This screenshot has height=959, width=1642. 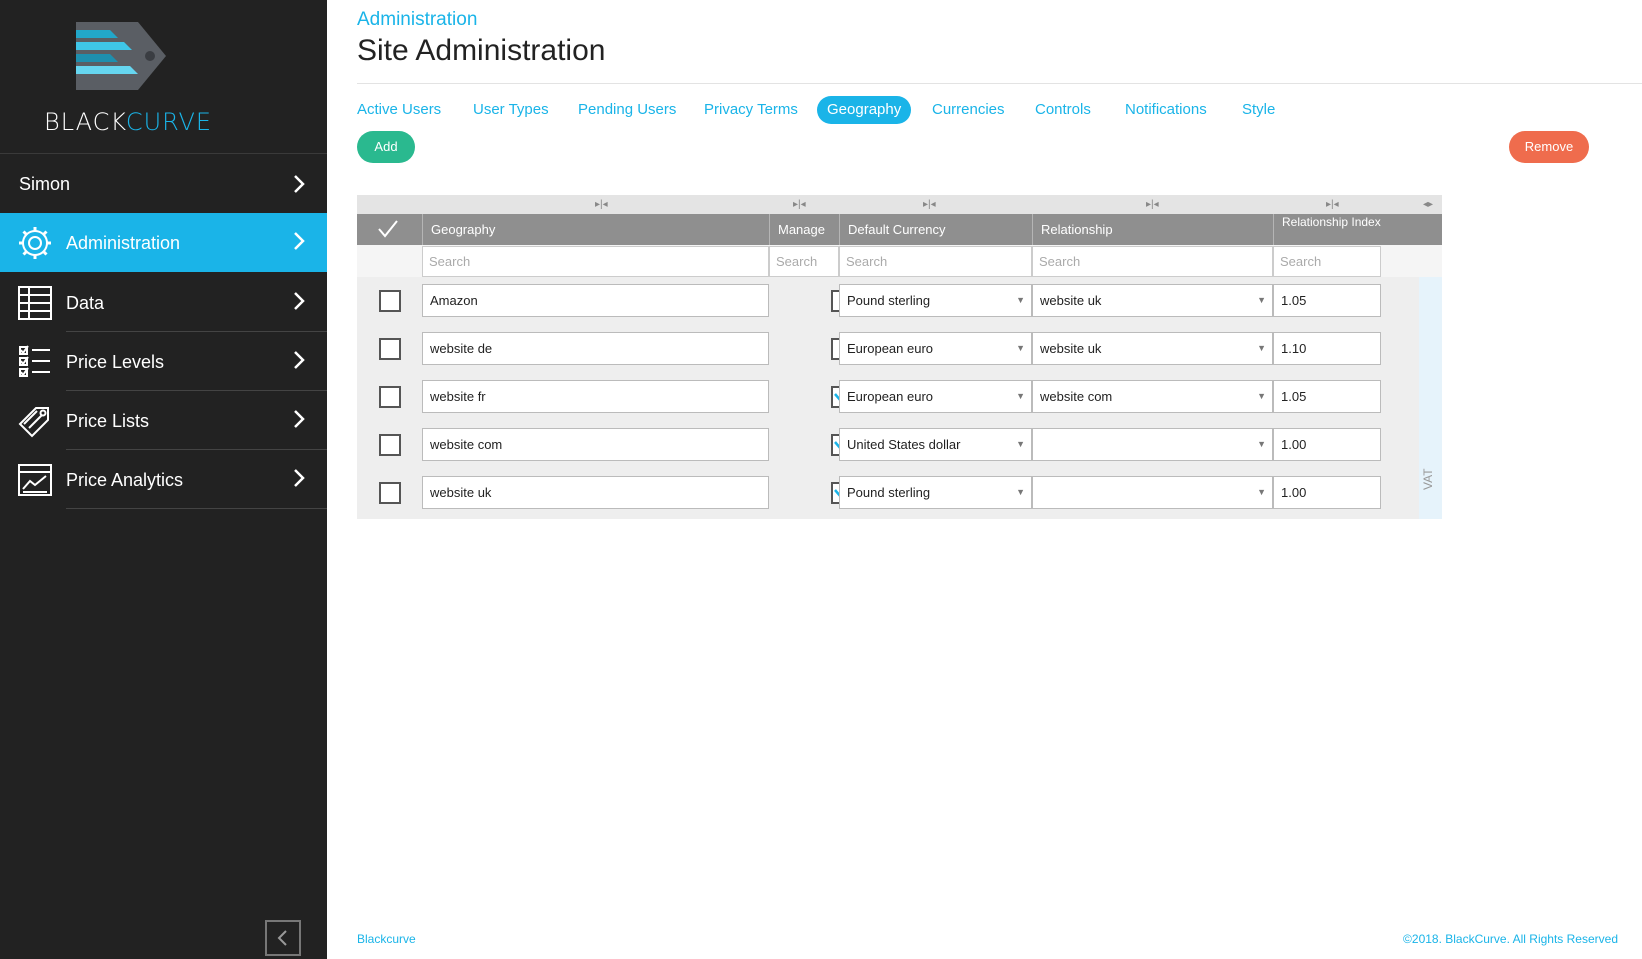 I want to click on tab-controls: Controls, so click(x=1063, y=110).